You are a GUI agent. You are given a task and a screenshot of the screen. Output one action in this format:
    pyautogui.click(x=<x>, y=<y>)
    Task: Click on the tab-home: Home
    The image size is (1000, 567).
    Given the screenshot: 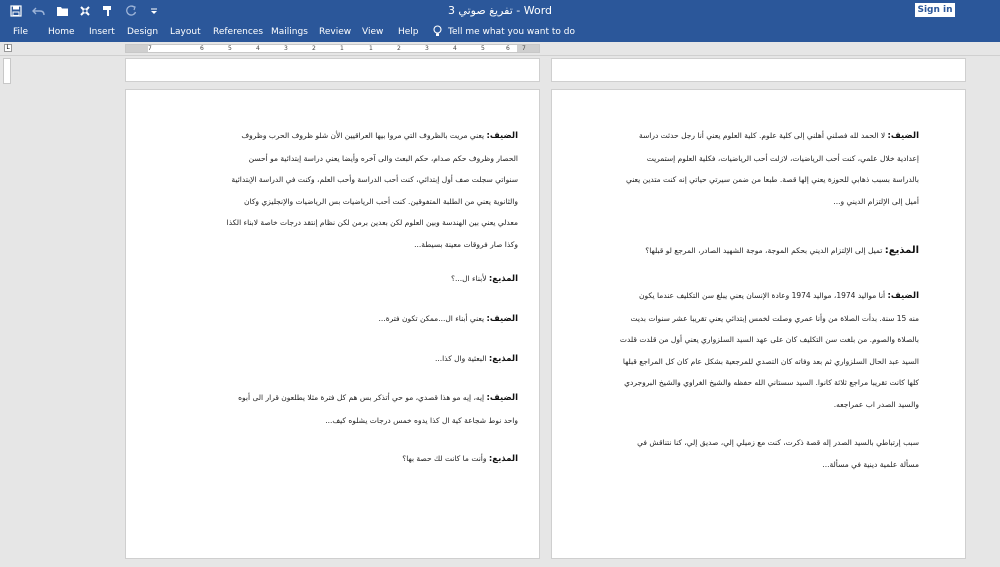 What is the action you would take?
    pyautogui.click(x=61, y=32)
    